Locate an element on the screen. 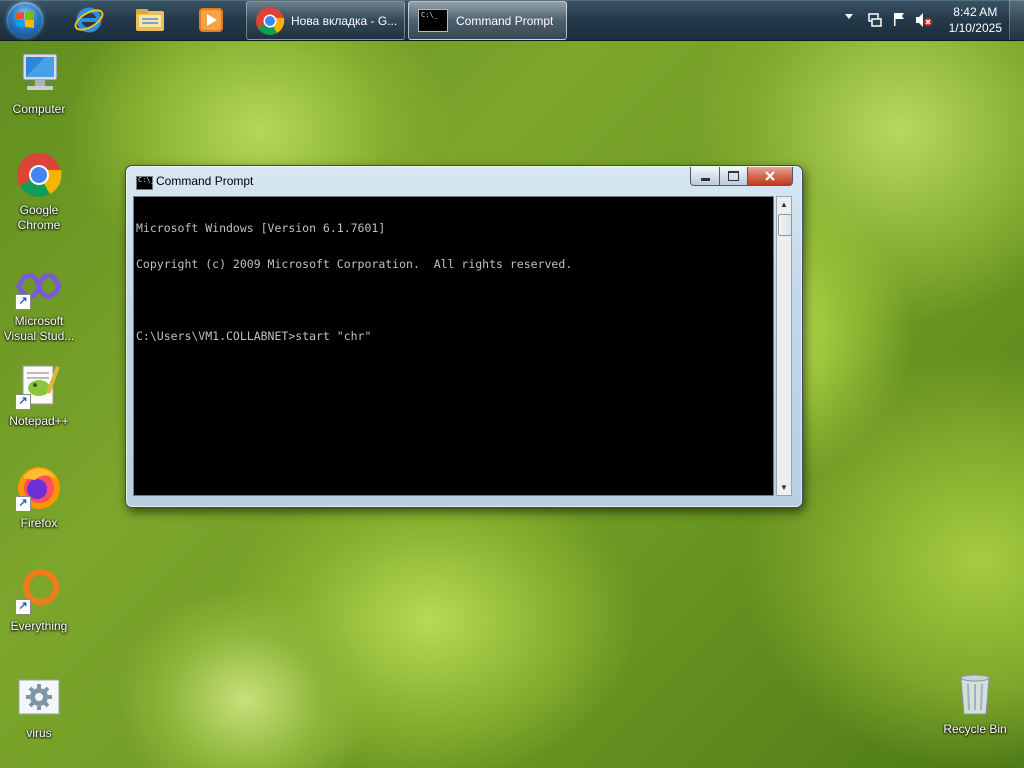 The height and width of the screenshot is (768, 1024). window-title: Command Prompt is located at coordinates (205, 181).